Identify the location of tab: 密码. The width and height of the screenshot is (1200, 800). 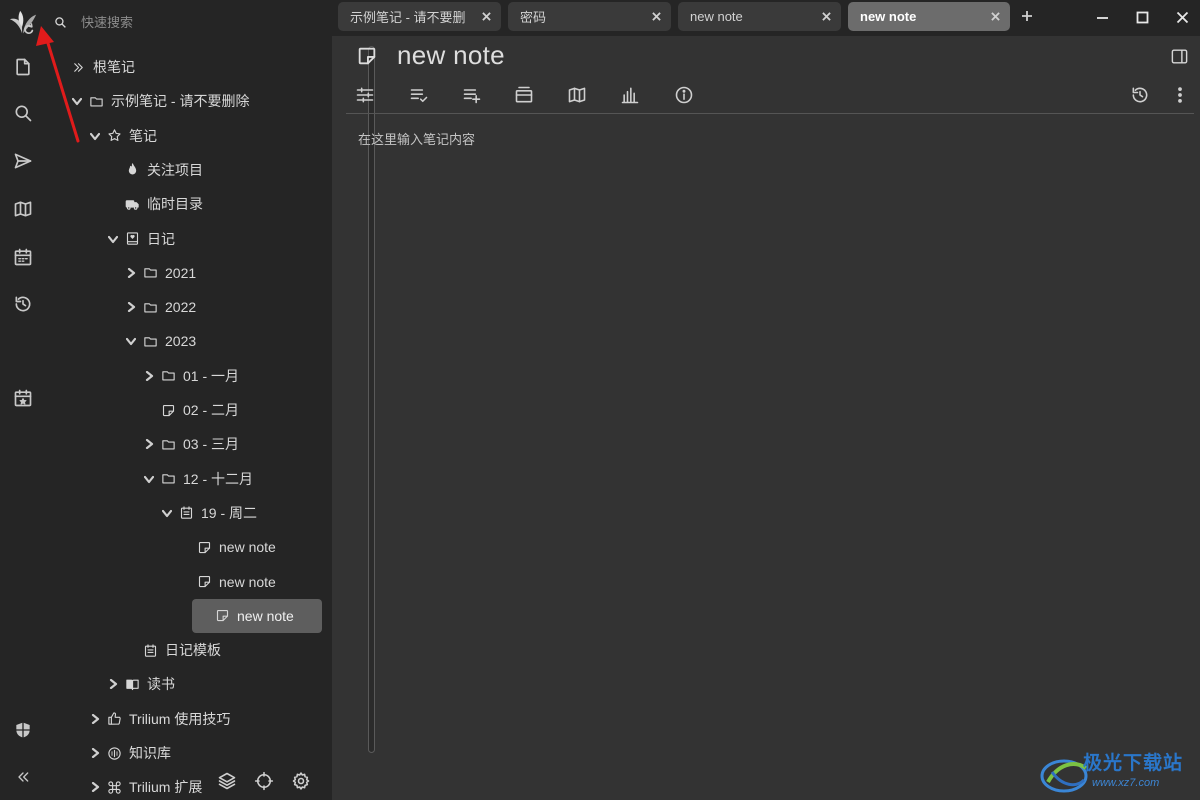
(589, 16).